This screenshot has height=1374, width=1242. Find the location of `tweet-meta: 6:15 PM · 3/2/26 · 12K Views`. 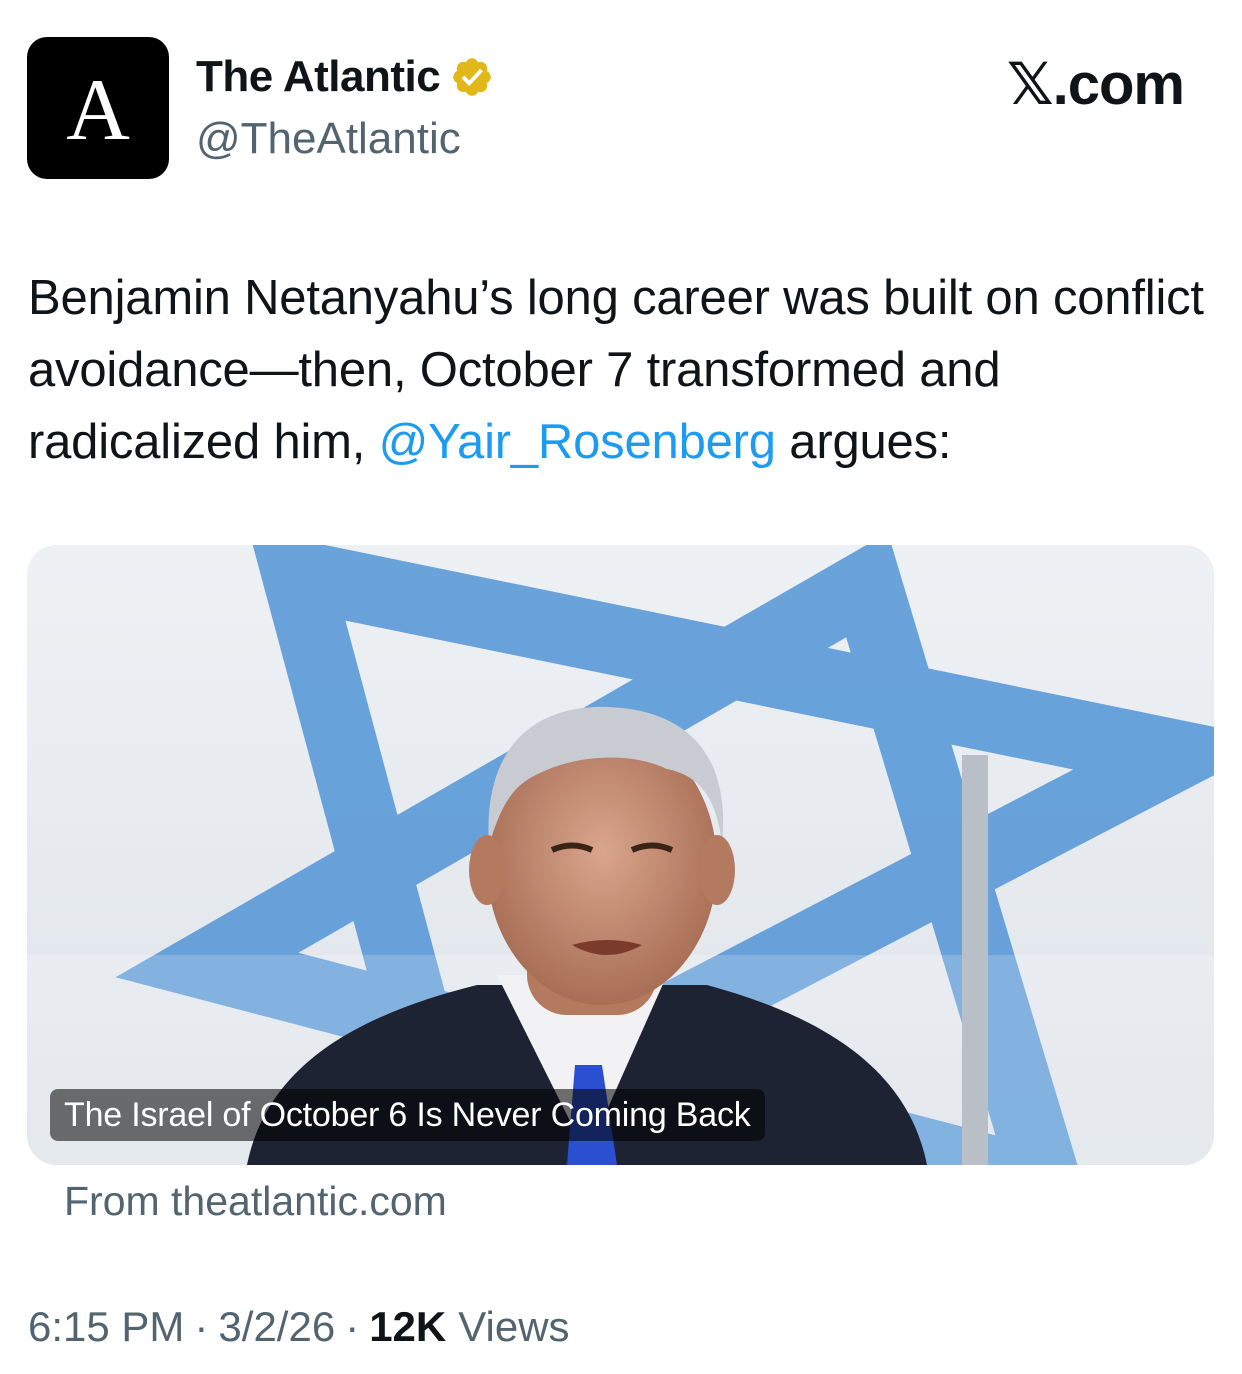

tweet-meta: 6:15 PM · 3/2/26 · 12K Views is located at coordinates (299, 1327).